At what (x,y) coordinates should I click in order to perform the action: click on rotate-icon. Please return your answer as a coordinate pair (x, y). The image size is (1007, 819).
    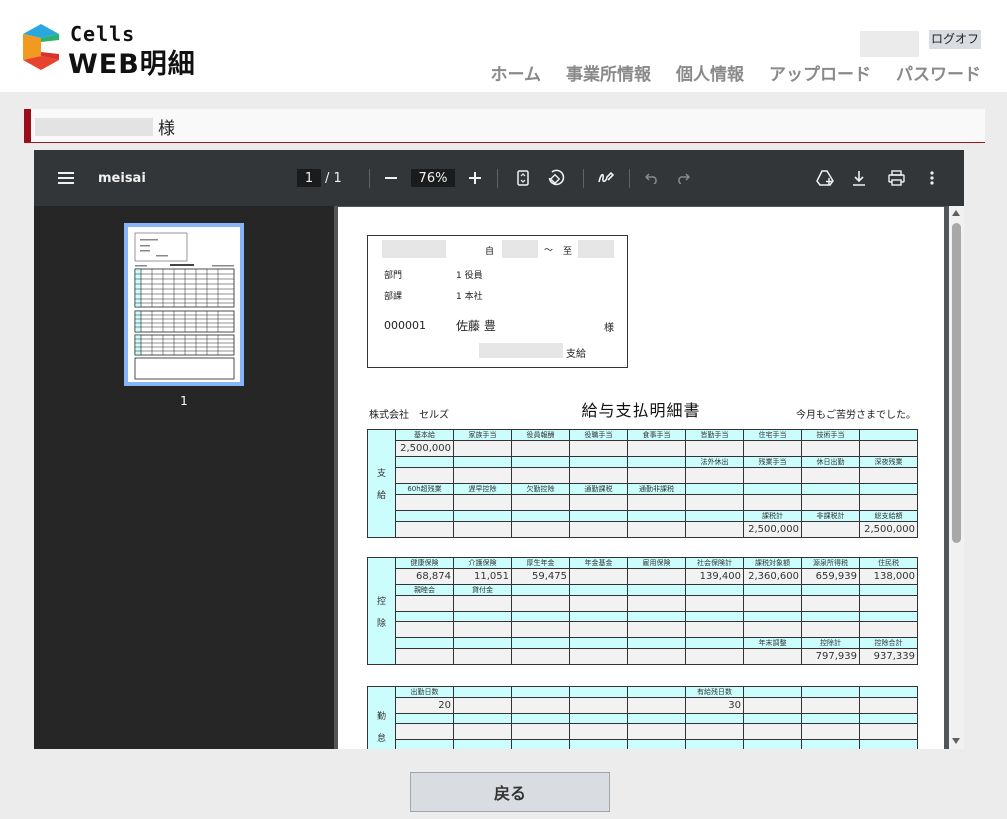
    Looking at the image, I should click on (556, 178).